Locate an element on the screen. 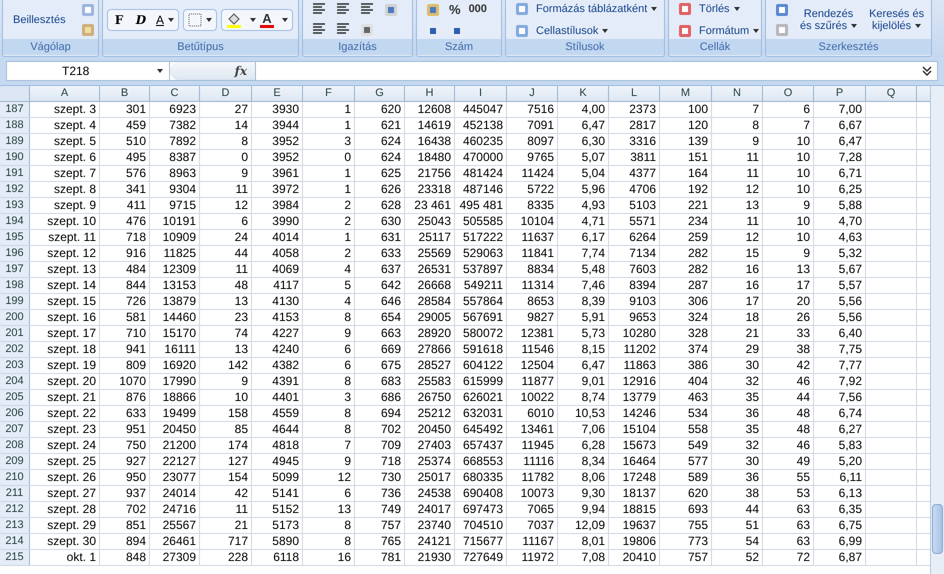 The width and height of the screenshot is (944, 574). row-header: 200 is located at coordinates (15, 317).